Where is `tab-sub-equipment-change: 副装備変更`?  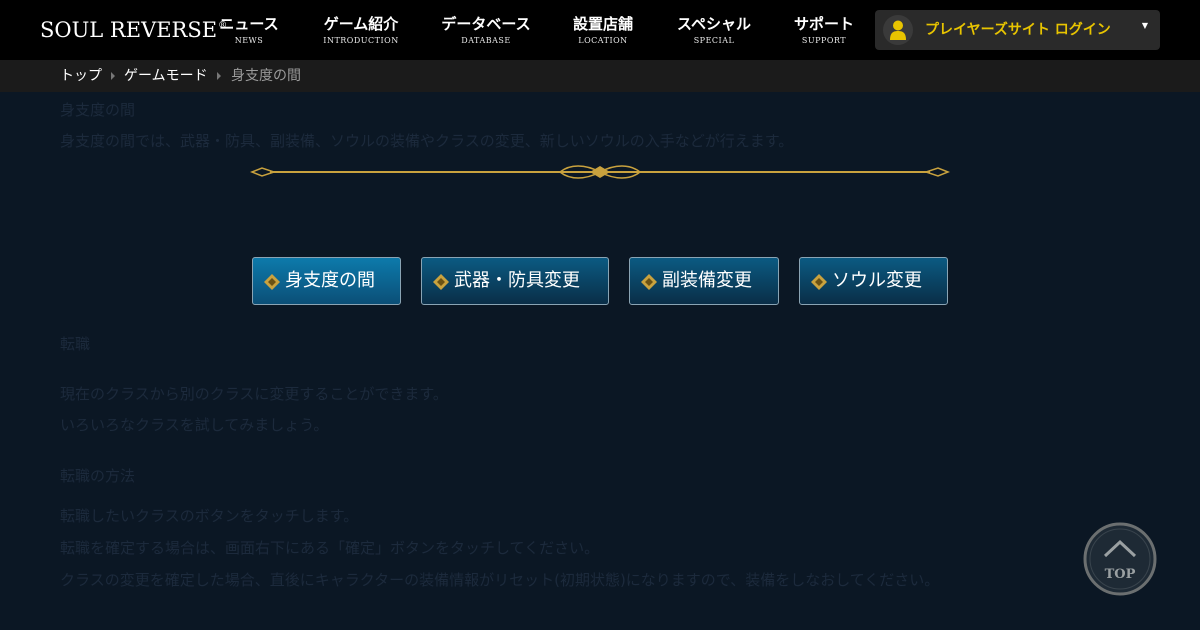
tab-sub-equipment-change: 副装備変更 is located at coordinates (704, 281).